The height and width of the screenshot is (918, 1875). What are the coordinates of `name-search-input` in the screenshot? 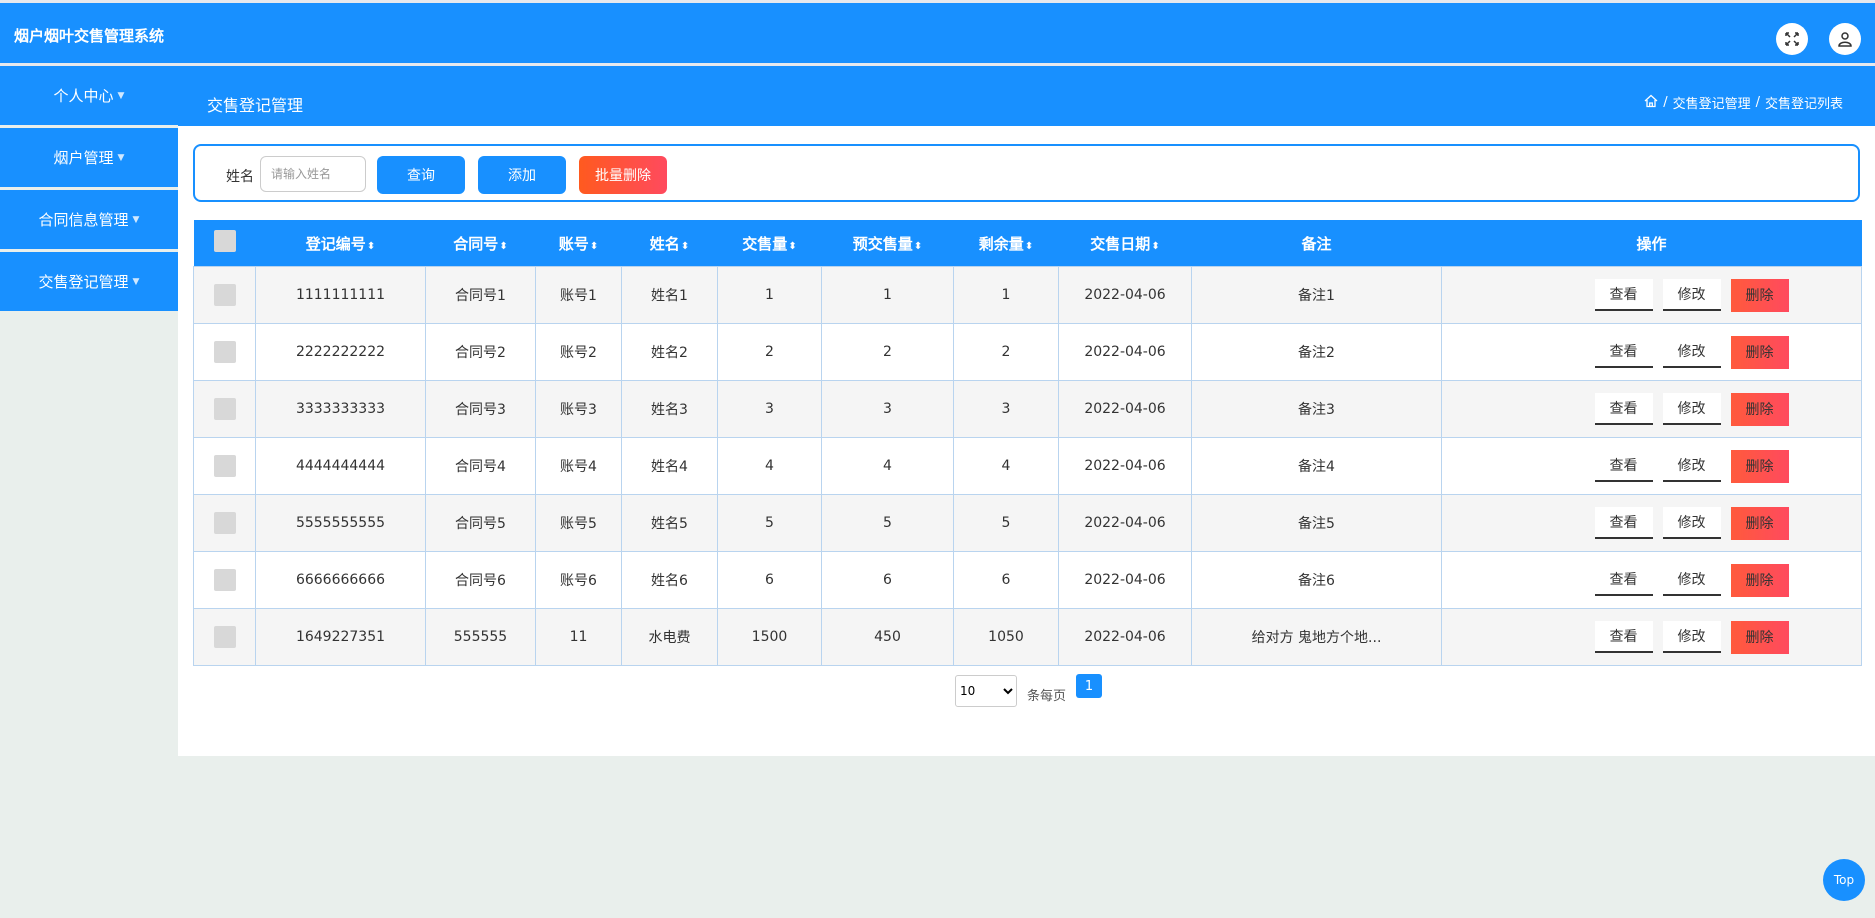 It's located at (313, 174).